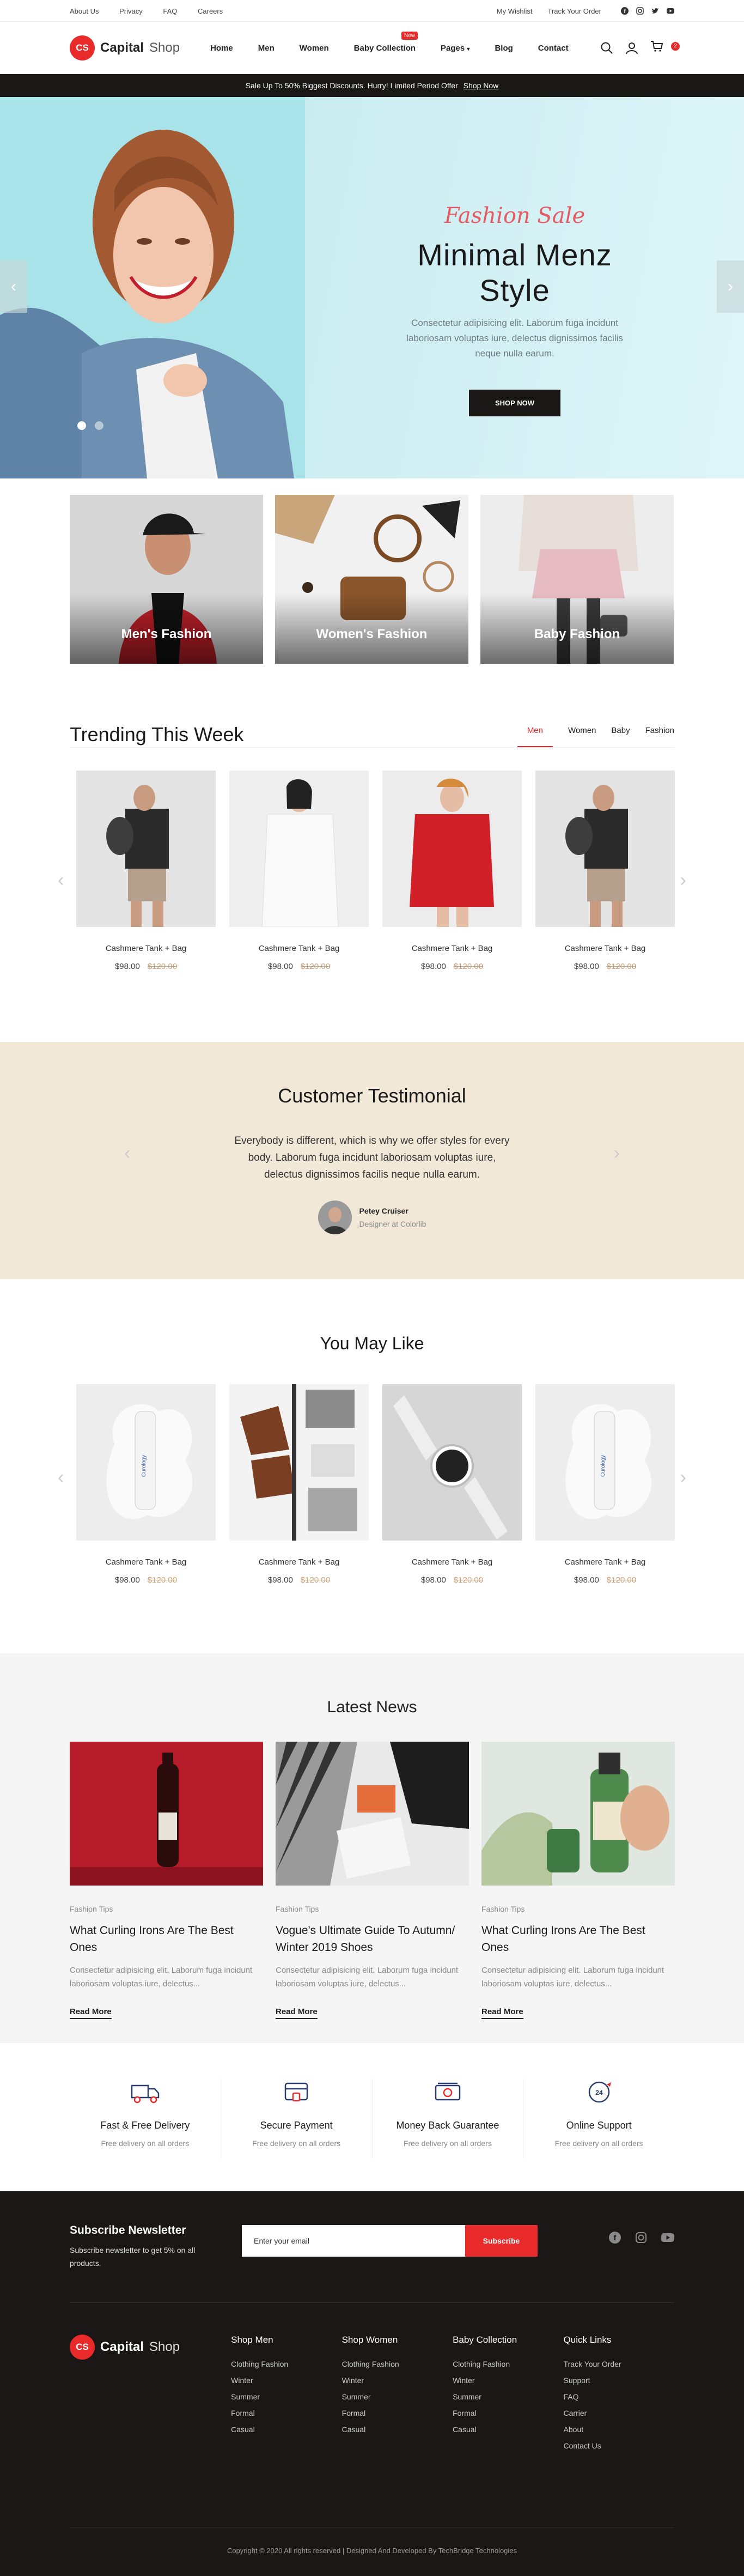  I want to click on category-women: Women's Fashion, so click(371, 580).